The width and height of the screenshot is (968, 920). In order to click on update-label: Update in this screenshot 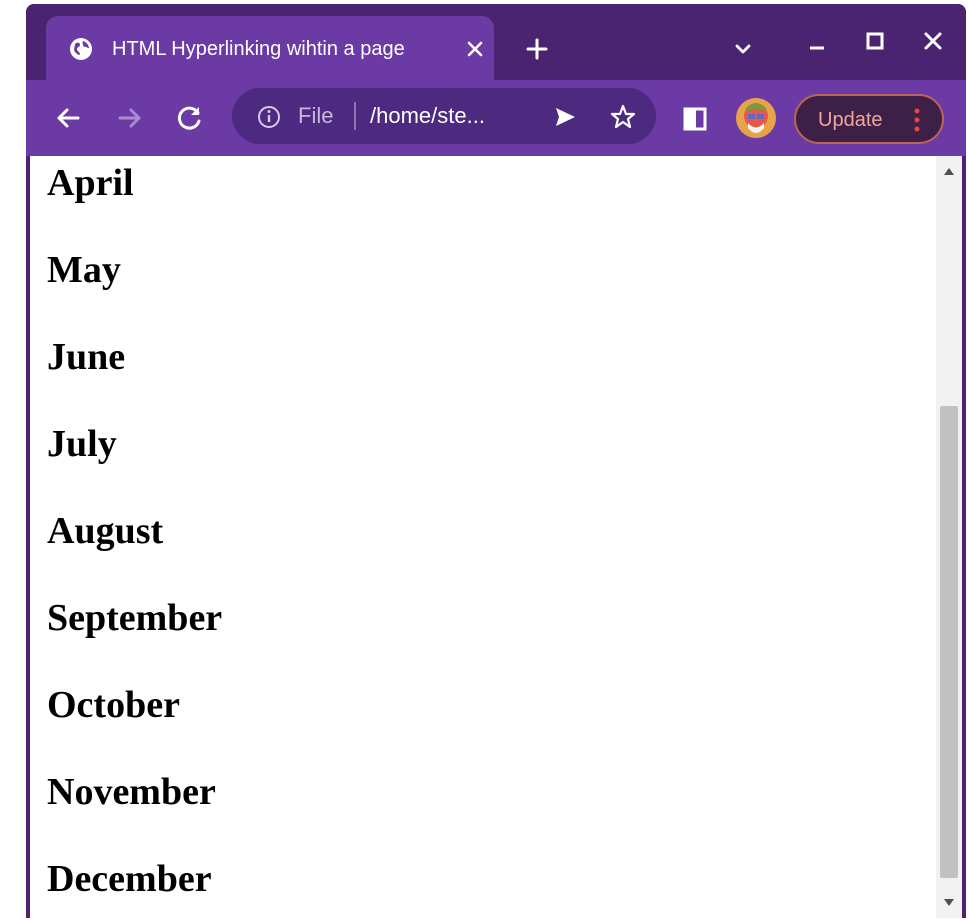, I will do `click(850, 120)`.